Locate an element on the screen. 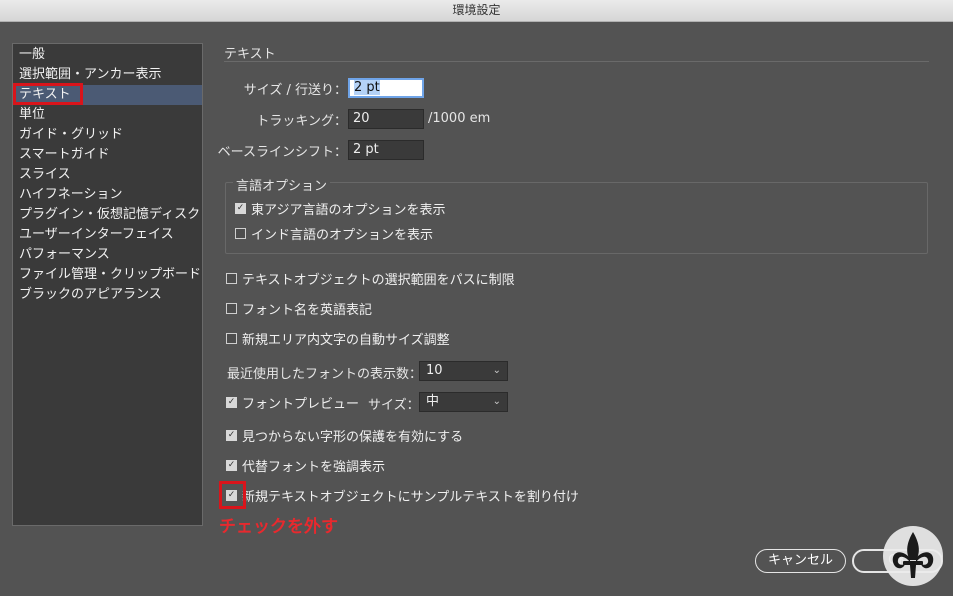 Image resolution: width=953 pixels, height=596 pixels. recent-fonts-label: 最近使用したフォントの表示数： is located at coordinates (325, 374).